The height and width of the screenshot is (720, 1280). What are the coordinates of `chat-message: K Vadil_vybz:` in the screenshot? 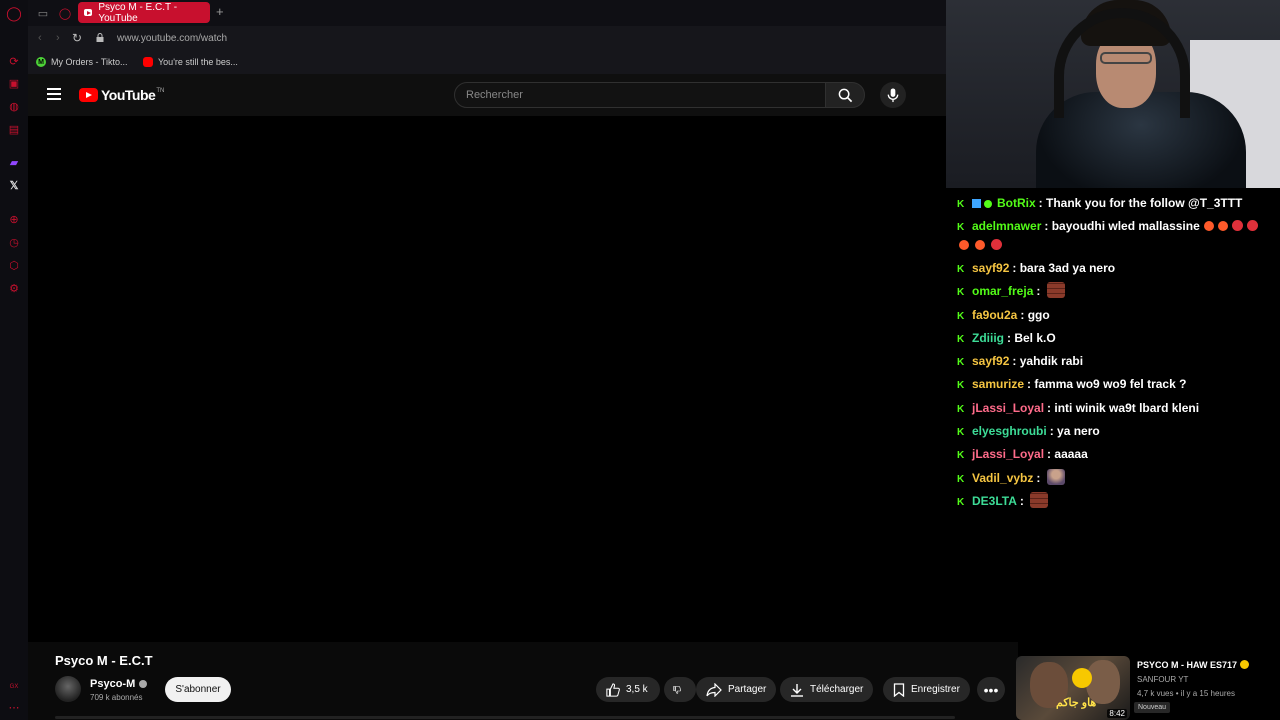 It's located at (1011, 478).